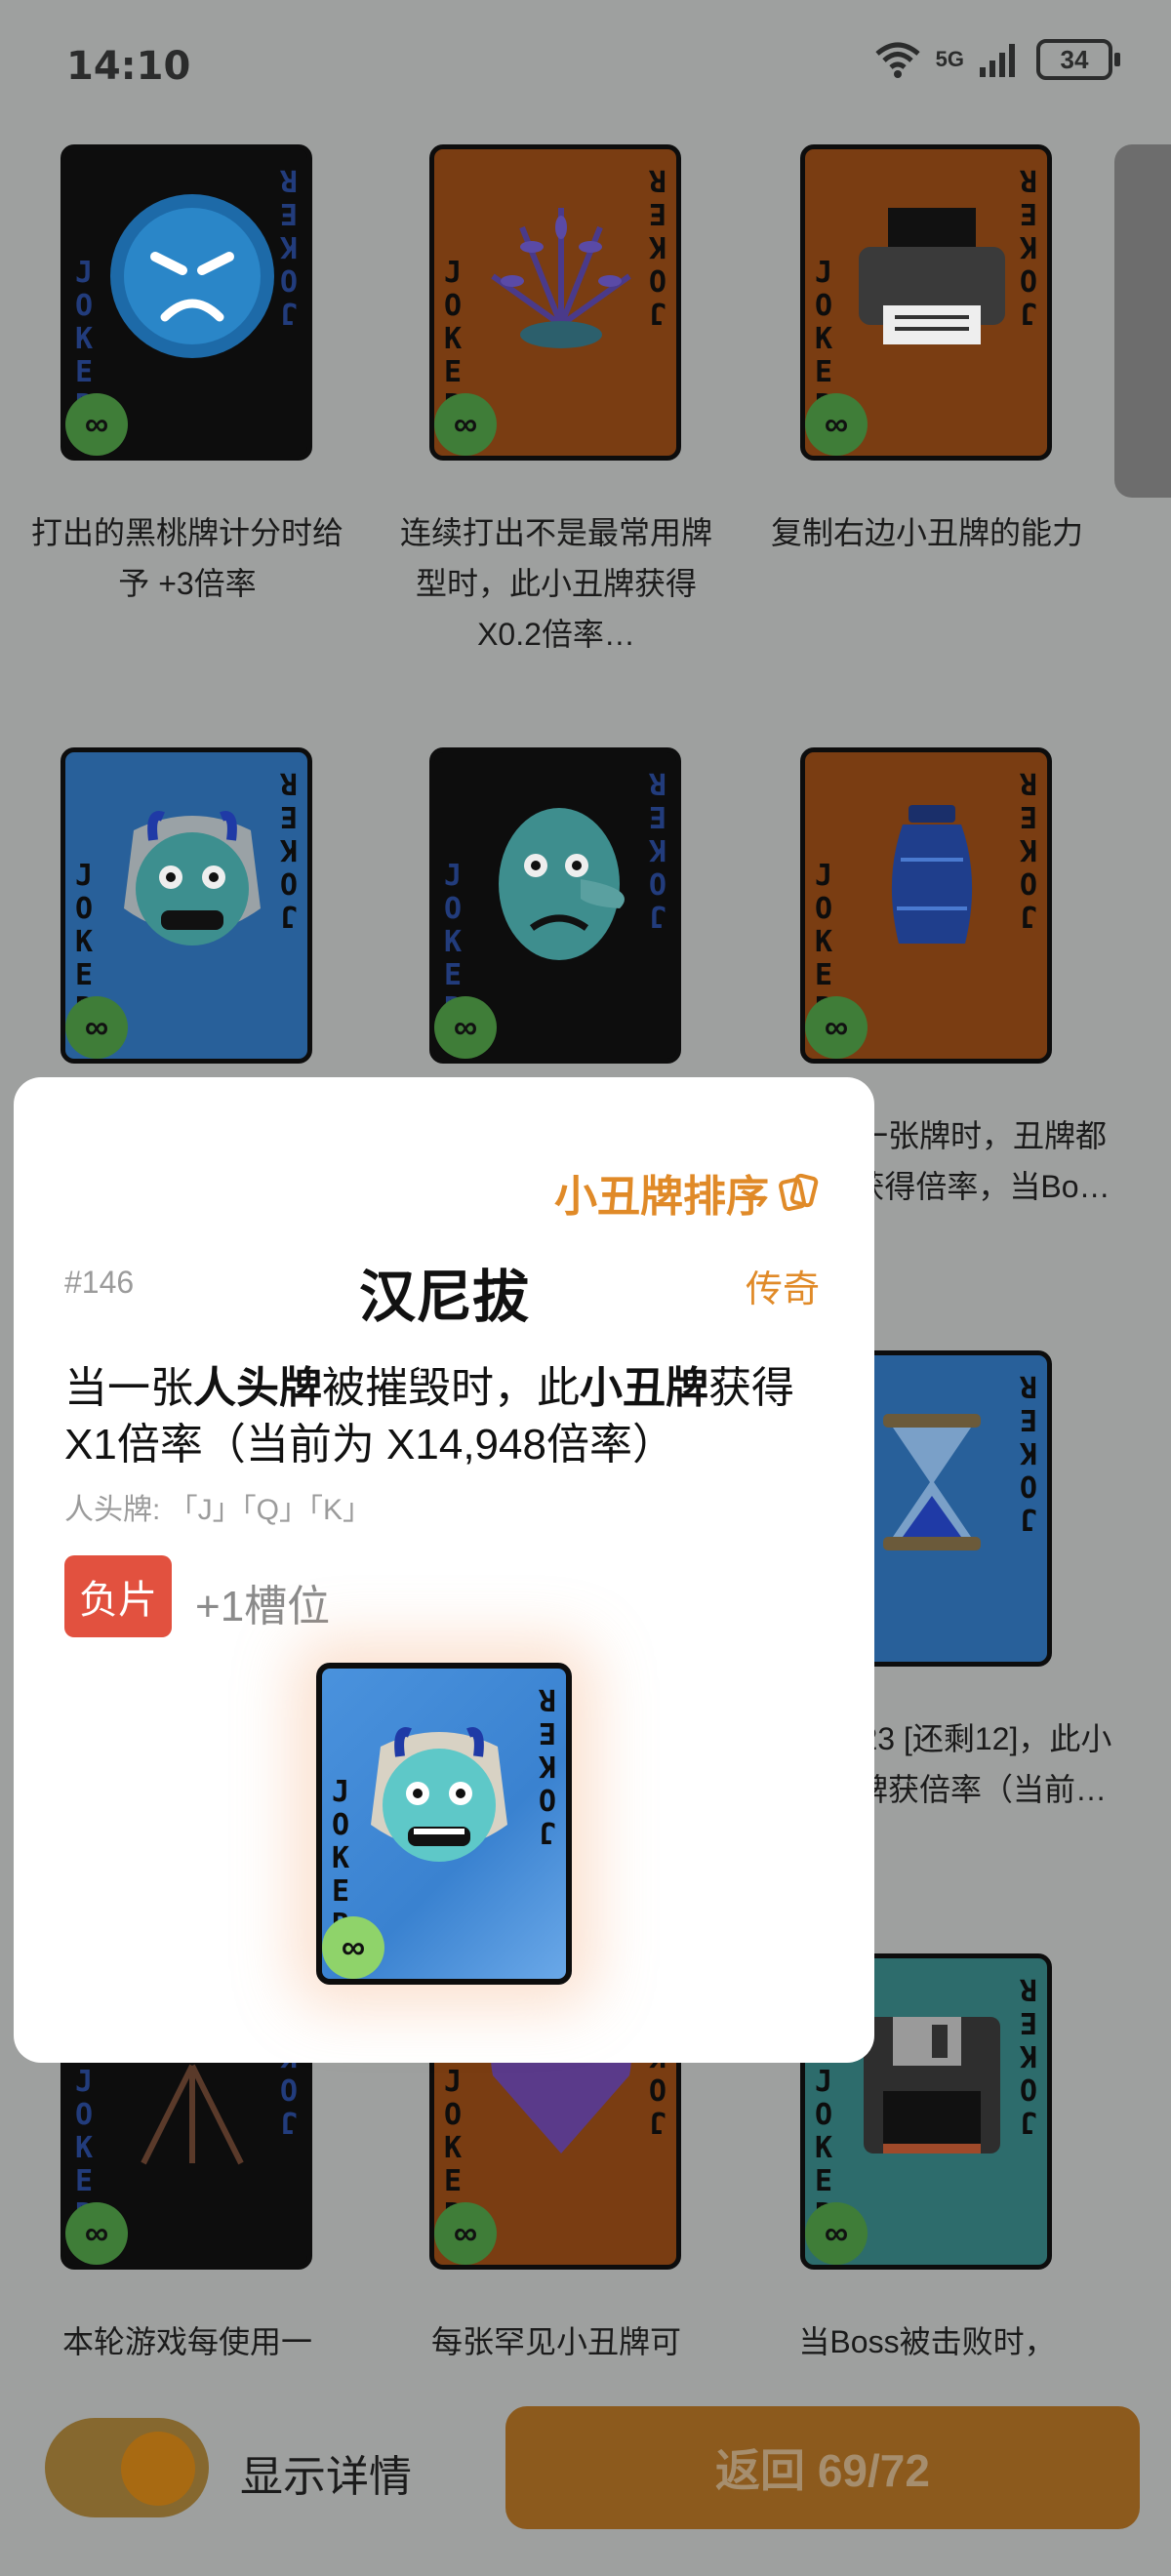  What do you see at coordinates (1142, 321) in the screenshot?
I see `scroll-indicator` at bounding box center [1142, 321].